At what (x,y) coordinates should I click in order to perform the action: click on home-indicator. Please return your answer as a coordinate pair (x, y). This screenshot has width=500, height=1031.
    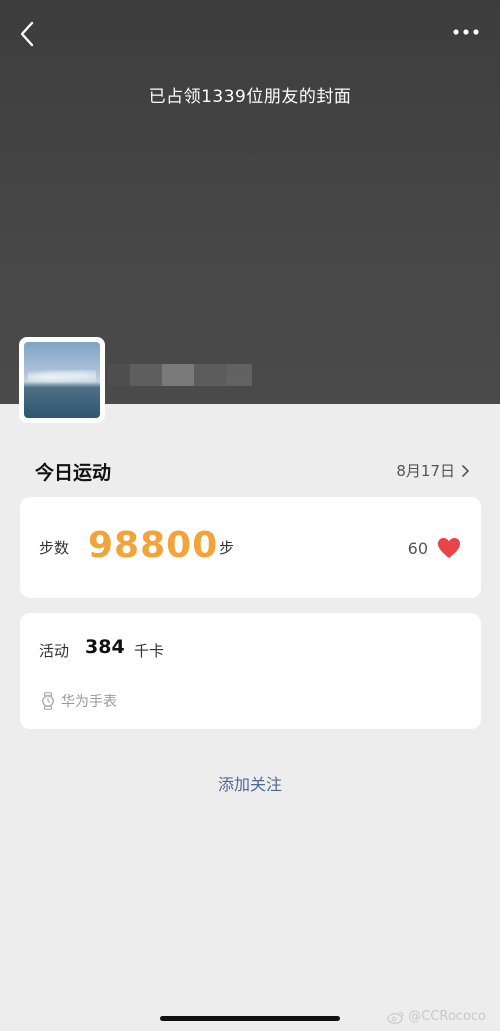
    Looking at the image, I should click on (250, 1018).